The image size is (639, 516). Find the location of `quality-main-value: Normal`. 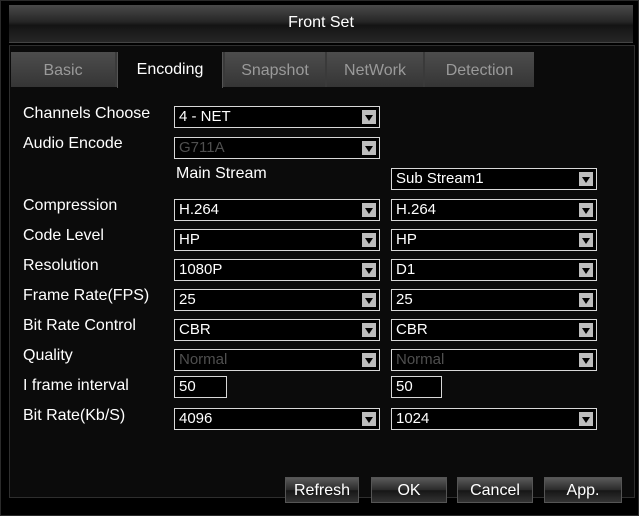

quality-main-value: Normal is located at coordinates (203, 359).